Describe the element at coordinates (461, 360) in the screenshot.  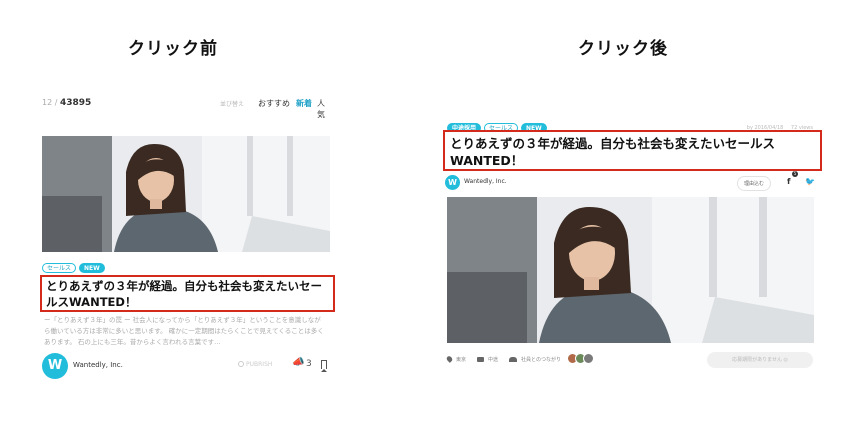
I see `location-text: 東京` at that location.